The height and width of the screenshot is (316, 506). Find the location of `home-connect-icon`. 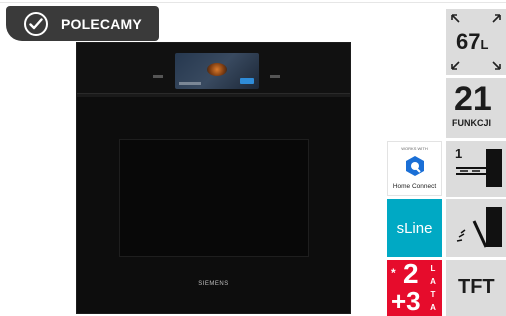

home-connect-icon is located at coordinates (415, 166).